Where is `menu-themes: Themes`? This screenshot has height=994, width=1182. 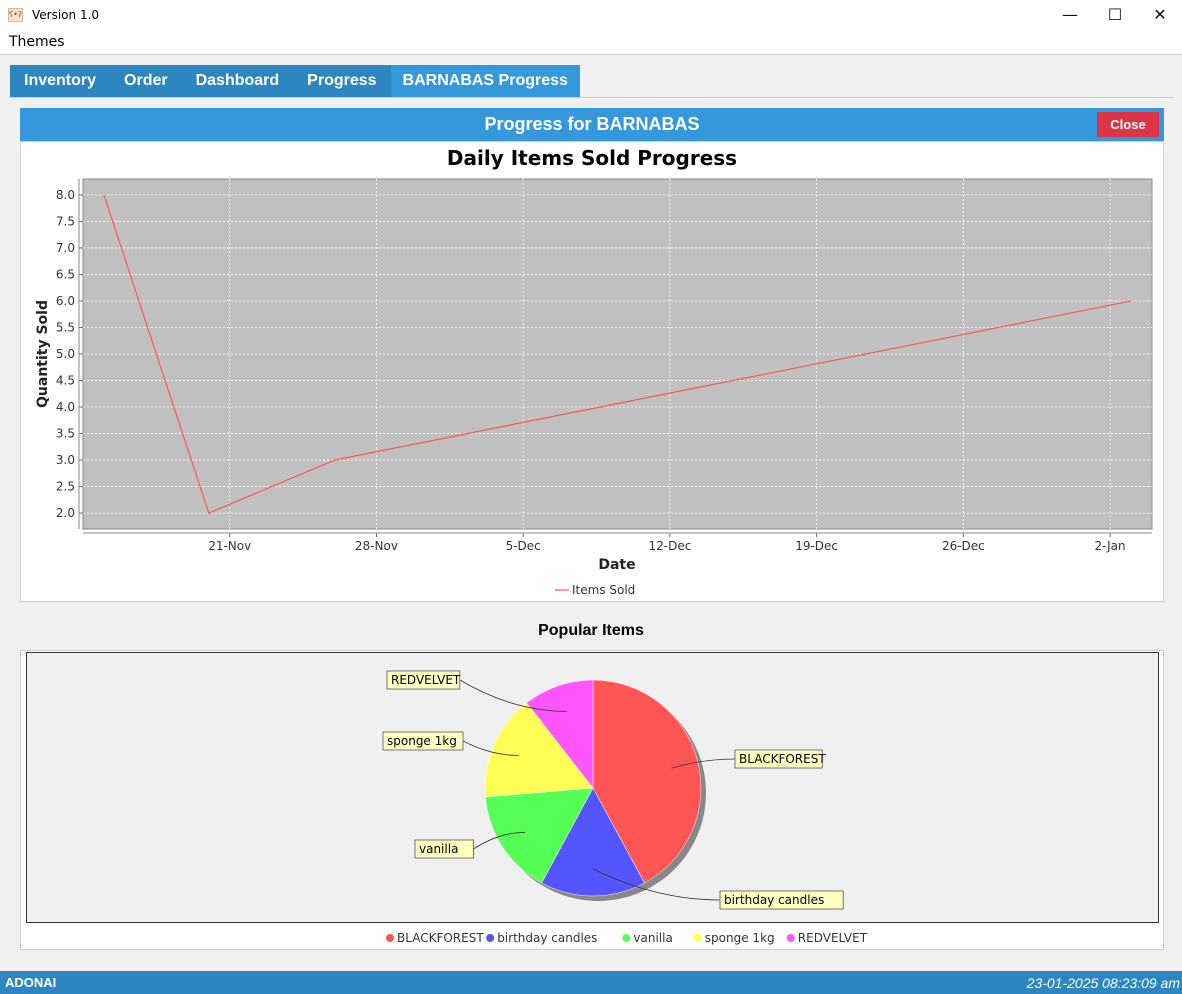
menu-themes: Themes is located at coordinates (37, 42).